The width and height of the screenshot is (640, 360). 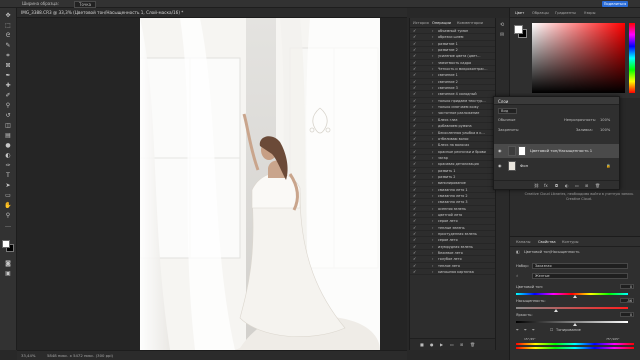 What do you see at coordinates (421, 23) in the screenshot?
I see `tab-history: История` at bounding box center [421, 23].